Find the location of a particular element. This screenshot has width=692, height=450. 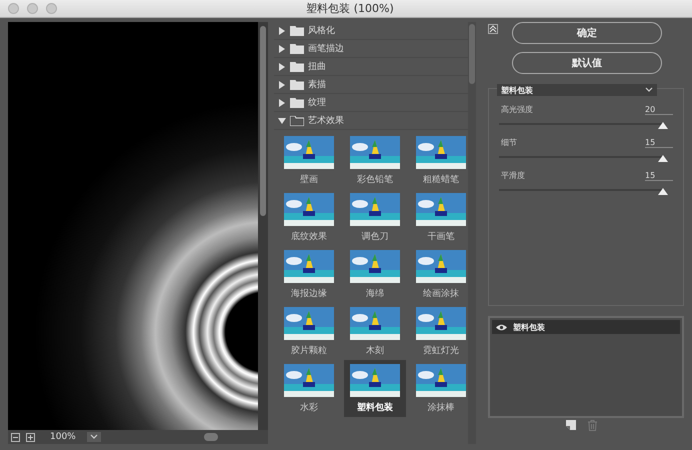

filter-thumbnail-item: 粗糙蜡笔 is located at coordinates (441, 160).